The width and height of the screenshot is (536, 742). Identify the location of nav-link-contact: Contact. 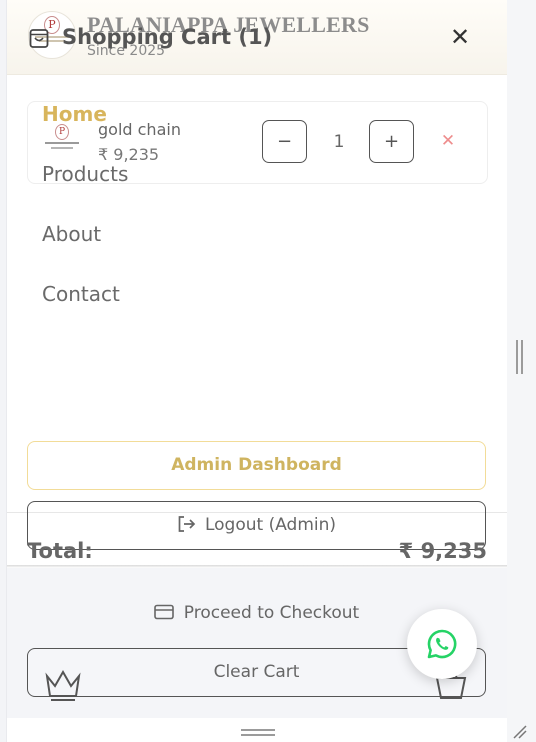
(81, 294).